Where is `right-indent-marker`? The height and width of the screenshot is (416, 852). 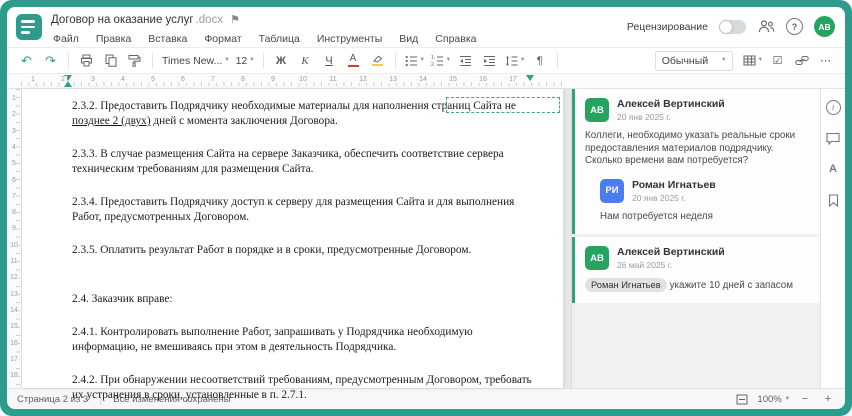 right-indent-marker is located at coordinates (530, 78).